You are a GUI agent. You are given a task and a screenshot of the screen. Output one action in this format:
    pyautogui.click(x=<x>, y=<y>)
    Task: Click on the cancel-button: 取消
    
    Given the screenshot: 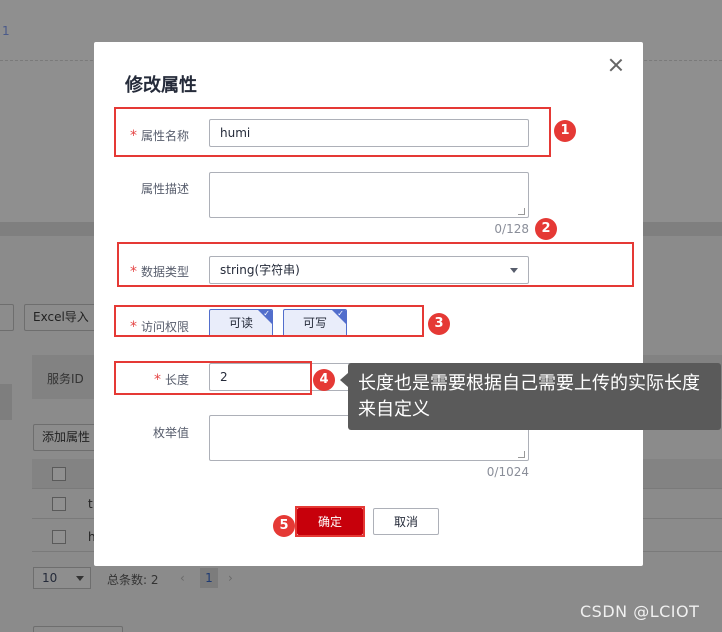 What is the action you would take?
    pyautogui.click(x=406, y=521)
    